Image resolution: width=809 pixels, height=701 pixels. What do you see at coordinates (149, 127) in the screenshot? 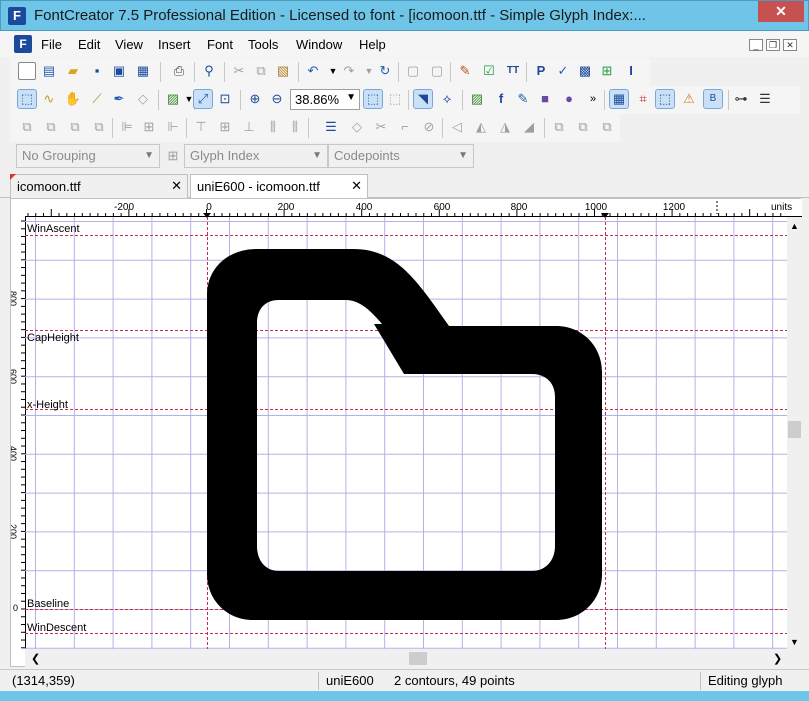
I see `align-center-icon: ⊞` at bounding box center [149, 127].